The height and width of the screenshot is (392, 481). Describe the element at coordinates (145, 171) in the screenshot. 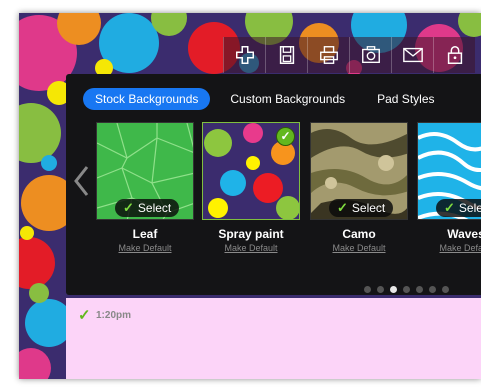

I see `leaf-thumbnail: ✓ Select` at that location.